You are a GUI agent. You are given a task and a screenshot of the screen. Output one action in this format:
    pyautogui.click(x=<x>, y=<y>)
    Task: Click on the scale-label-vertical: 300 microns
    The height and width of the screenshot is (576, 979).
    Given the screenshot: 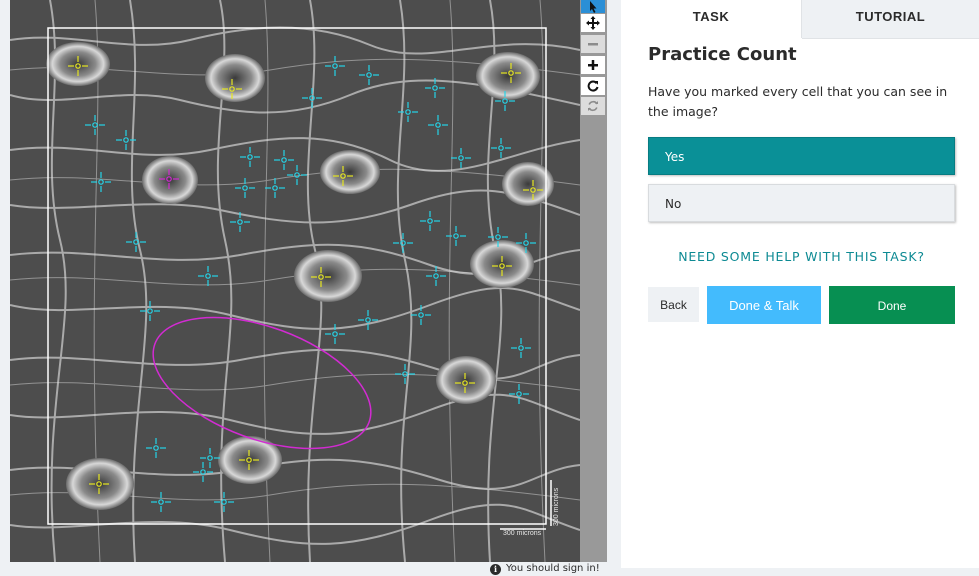 What is the action you would take?
    pyautogui.click(x=556, y=506)
    